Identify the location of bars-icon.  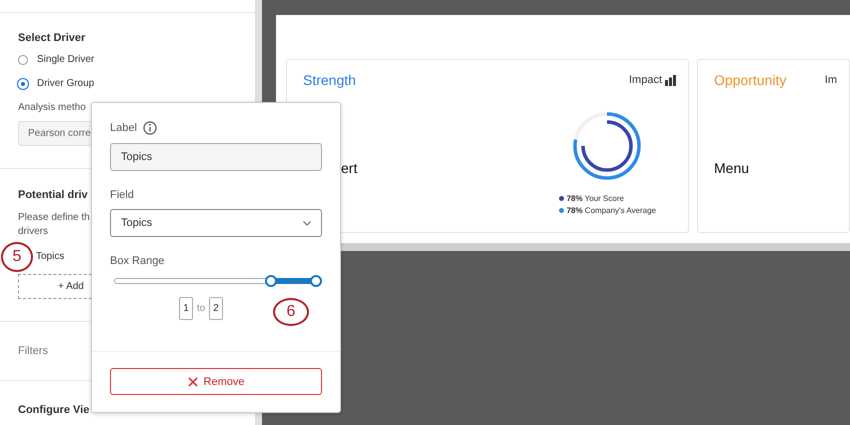
(670, 80).